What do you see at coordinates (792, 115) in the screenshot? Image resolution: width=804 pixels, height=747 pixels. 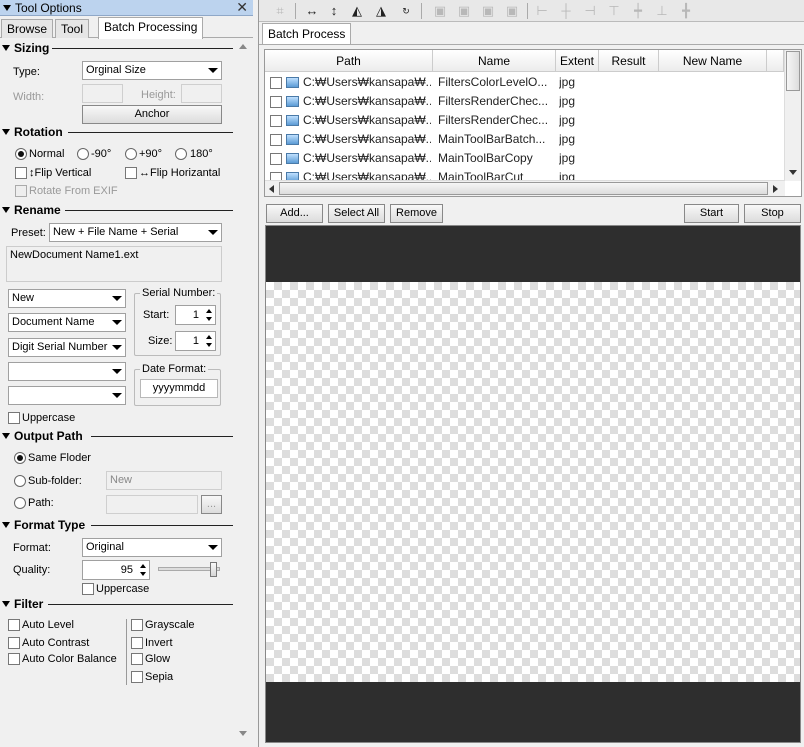 I see `table-vertical-scrollbar` at bounding box center [792, 115].